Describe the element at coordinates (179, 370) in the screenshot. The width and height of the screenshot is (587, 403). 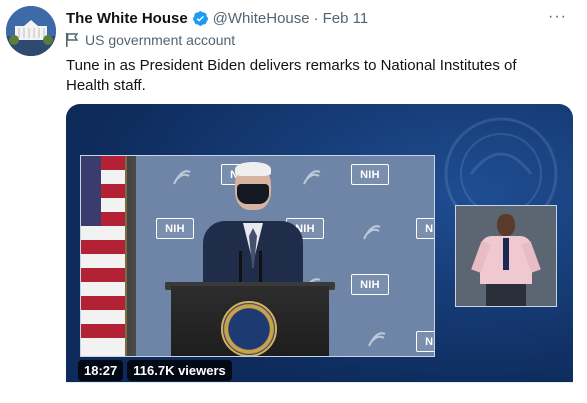
I see `viewer-count: 116.7K viewers` at that location.